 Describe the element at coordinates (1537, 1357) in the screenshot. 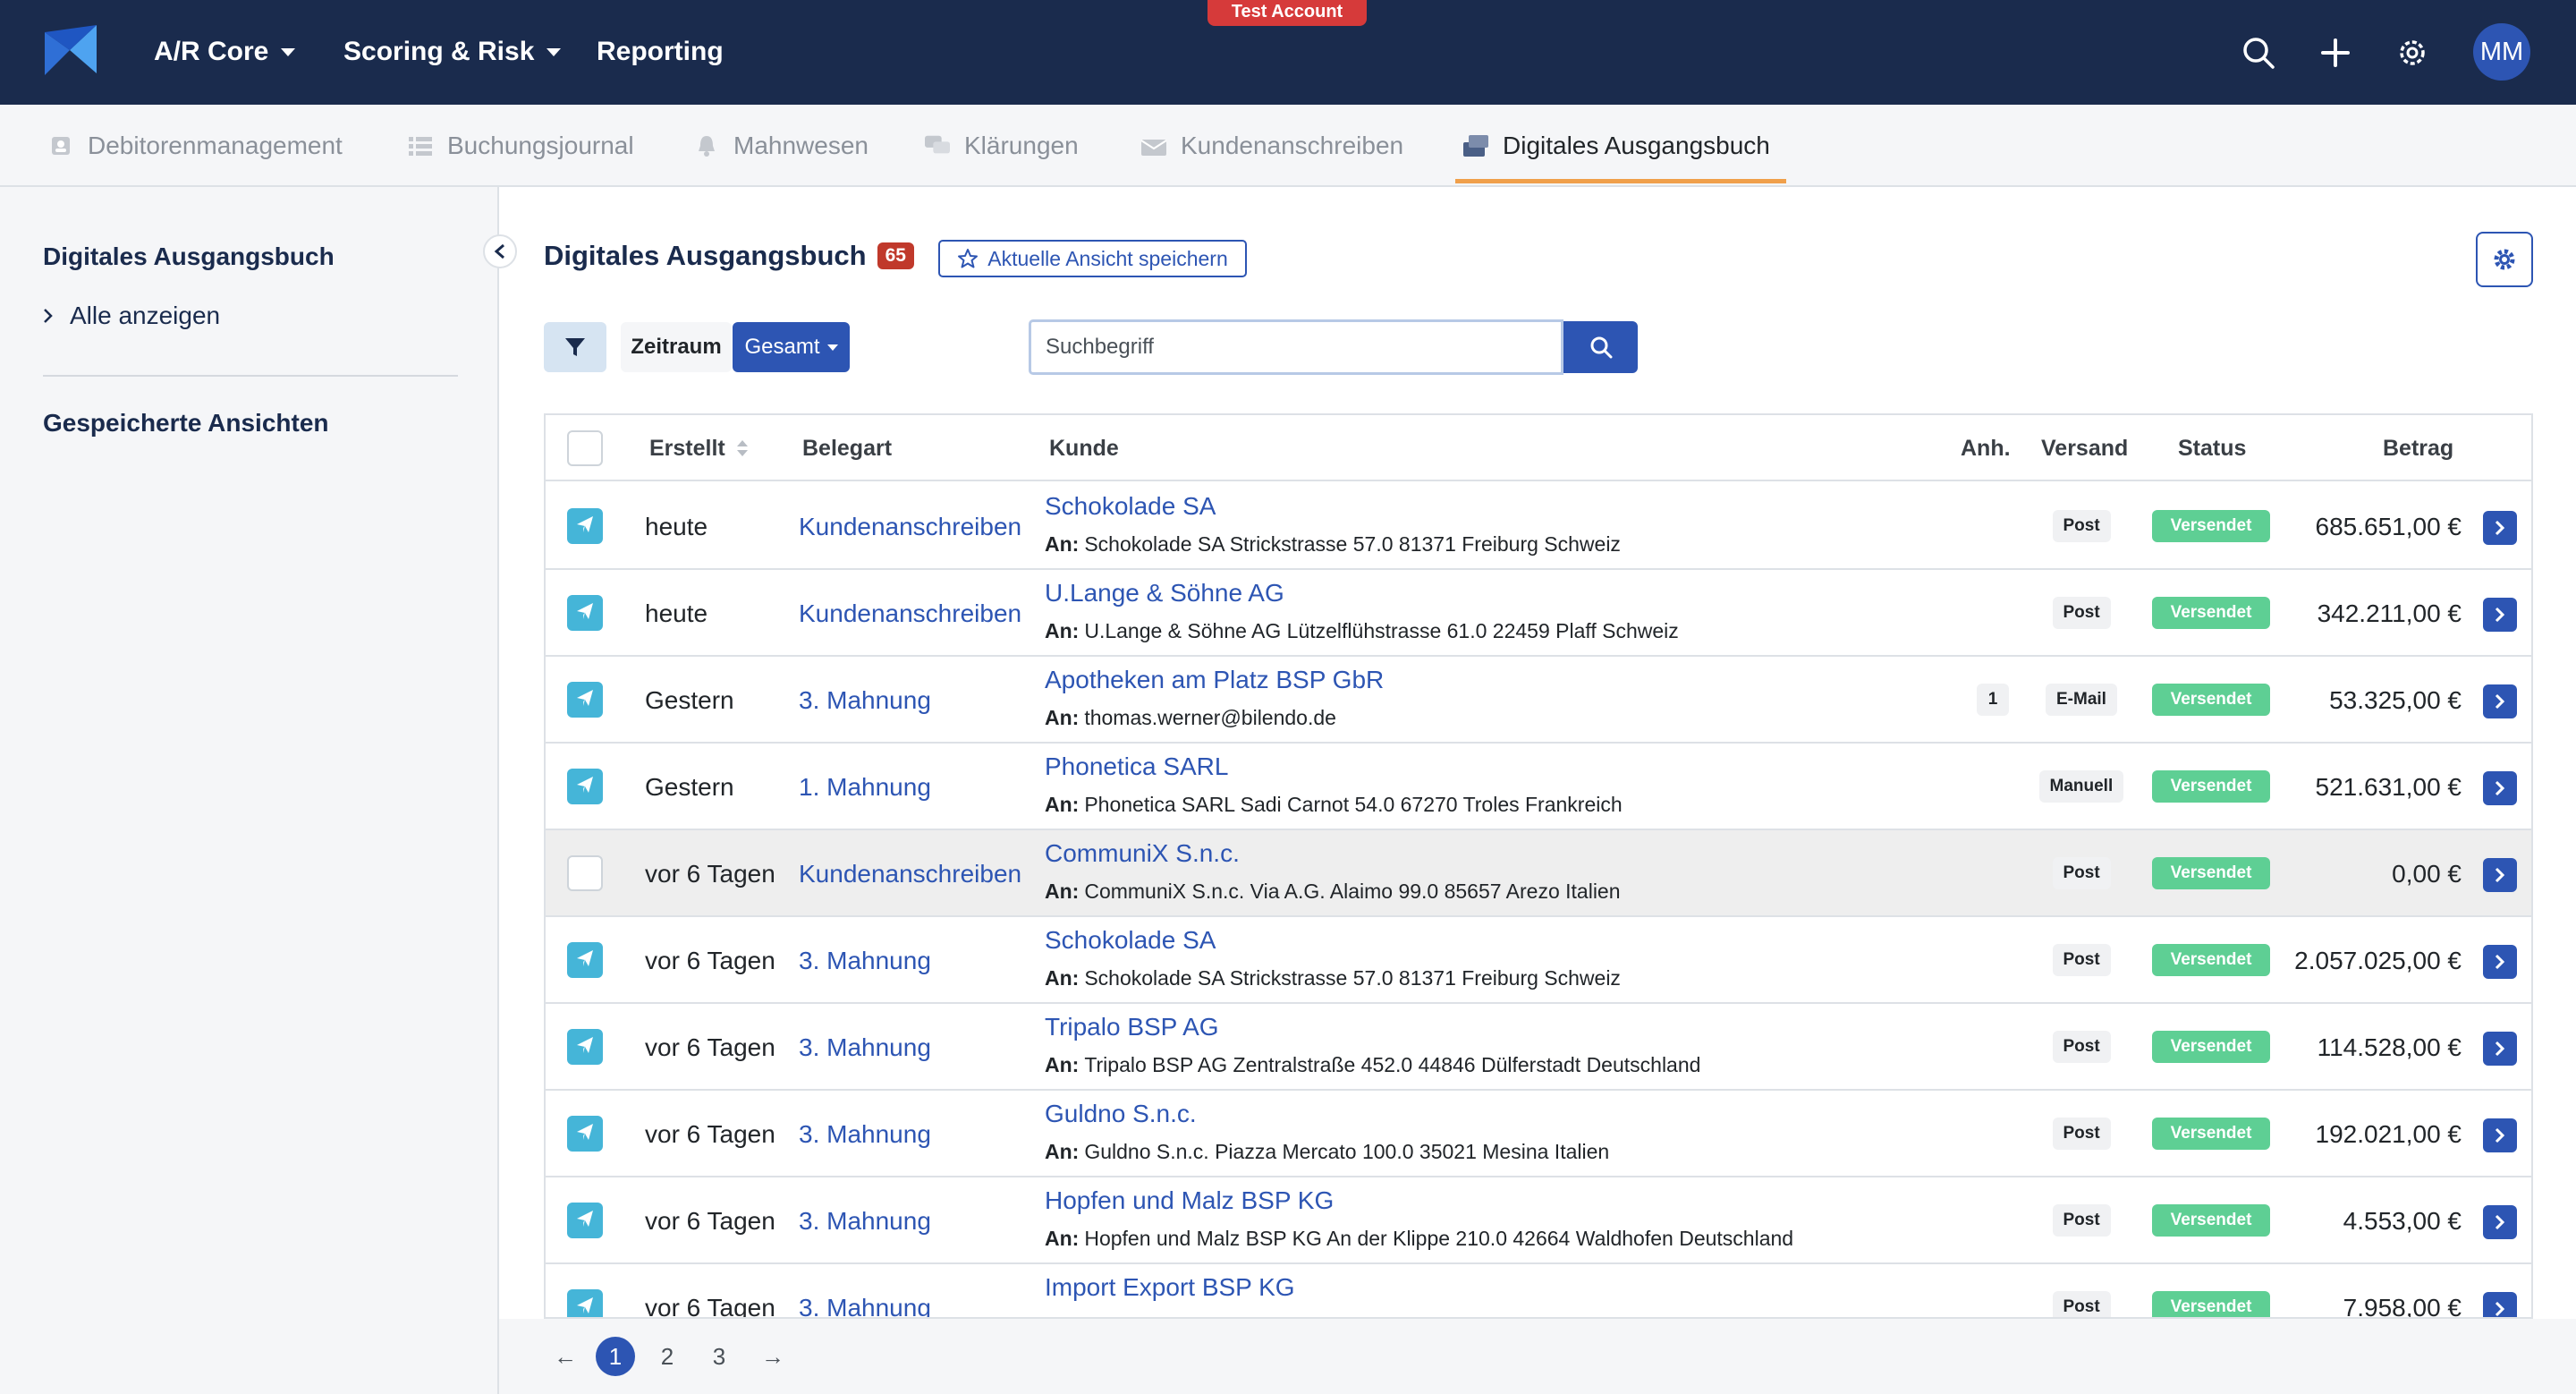

I see `pagination: ← 1 2 3 →` at that location.